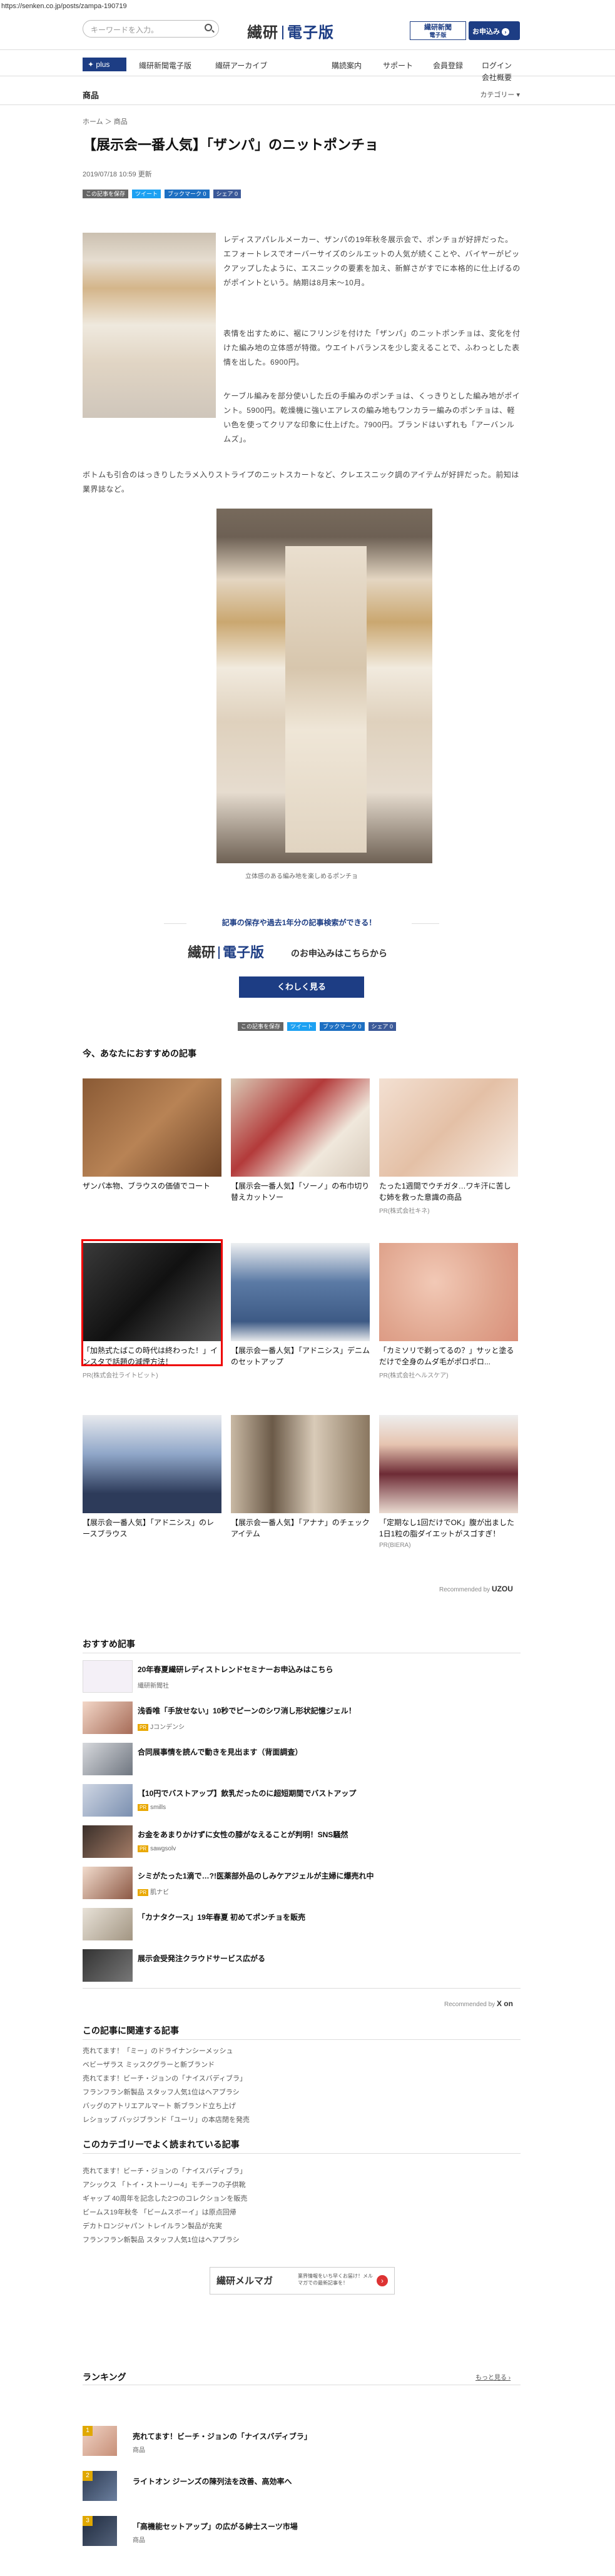 This screenshot has width=615, height=2576. What do you see at coordinates (164, 2185) in the screenshot?
I see `category-item: アシックス 「トイ・ストーリー4」モチーフの子供靴` at bounding box center [164, 2185].